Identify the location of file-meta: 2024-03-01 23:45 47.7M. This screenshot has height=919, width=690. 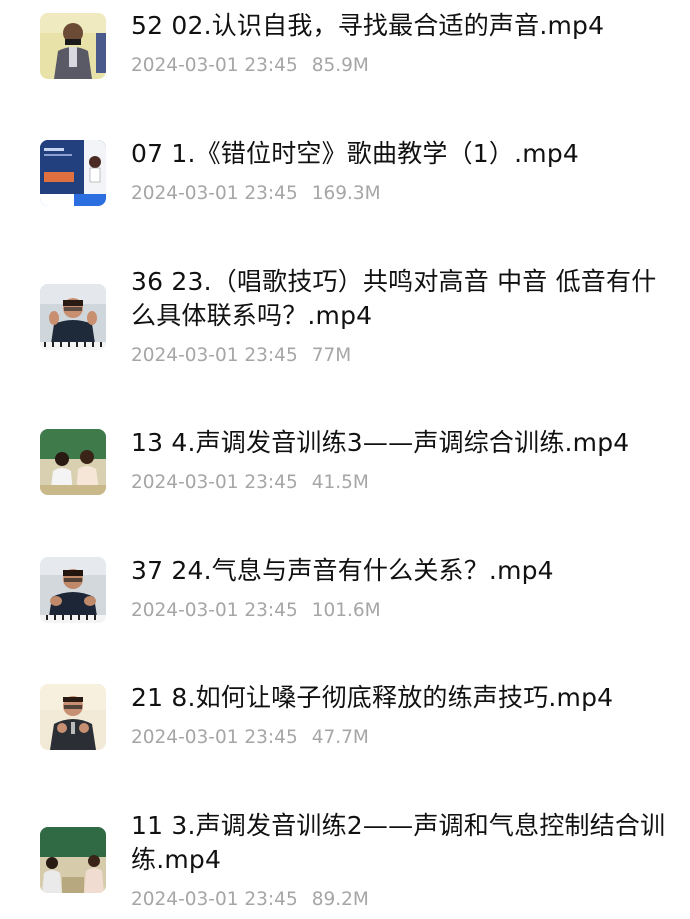
(401, 738).